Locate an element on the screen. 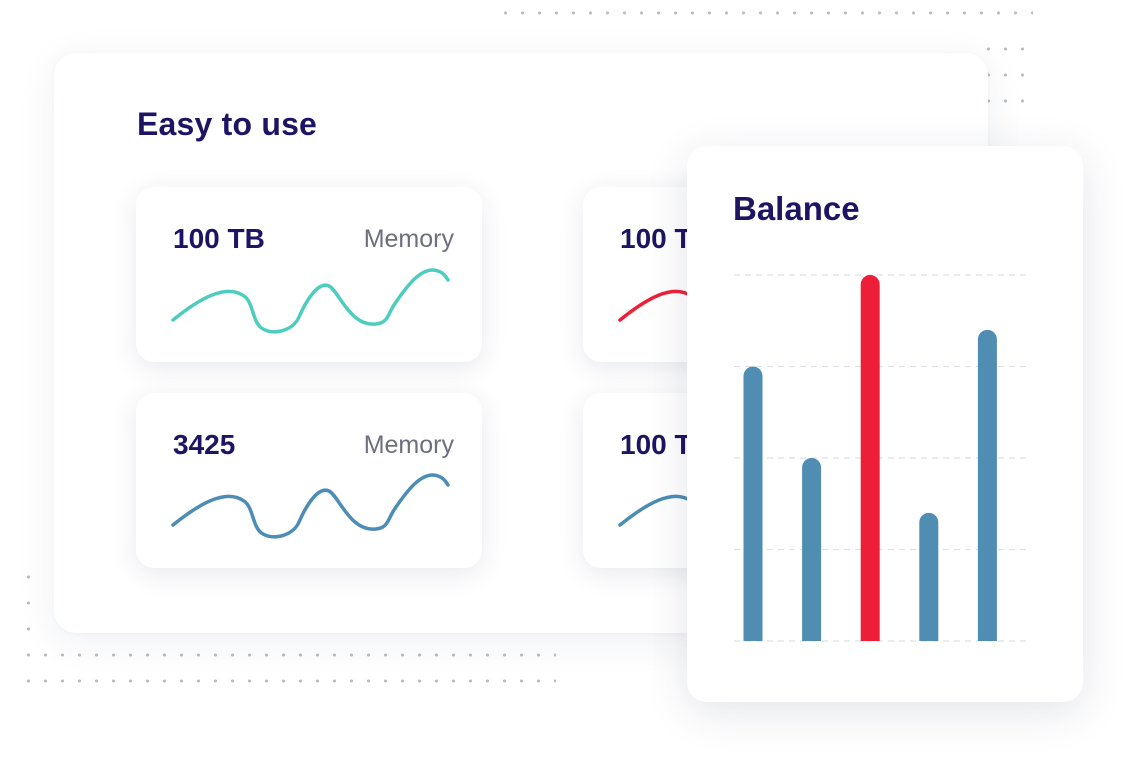  metric-card: 3425 Memory is located at coordinates (309, 480).